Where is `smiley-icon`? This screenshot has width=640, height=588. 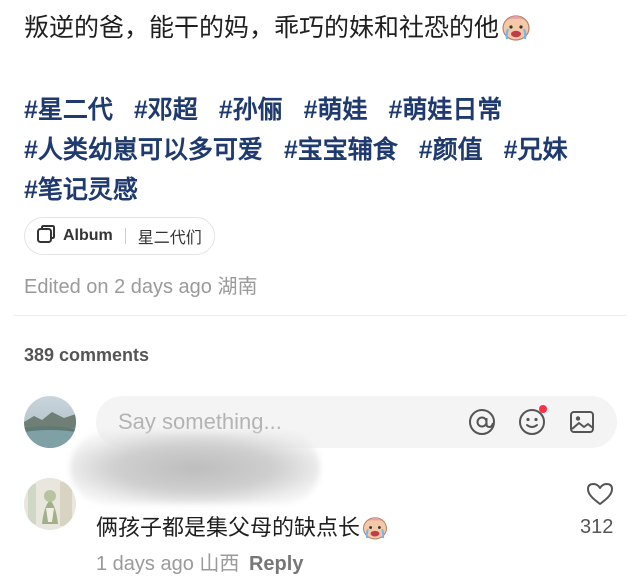
smiley-icon is located at coordinates (532, 422).